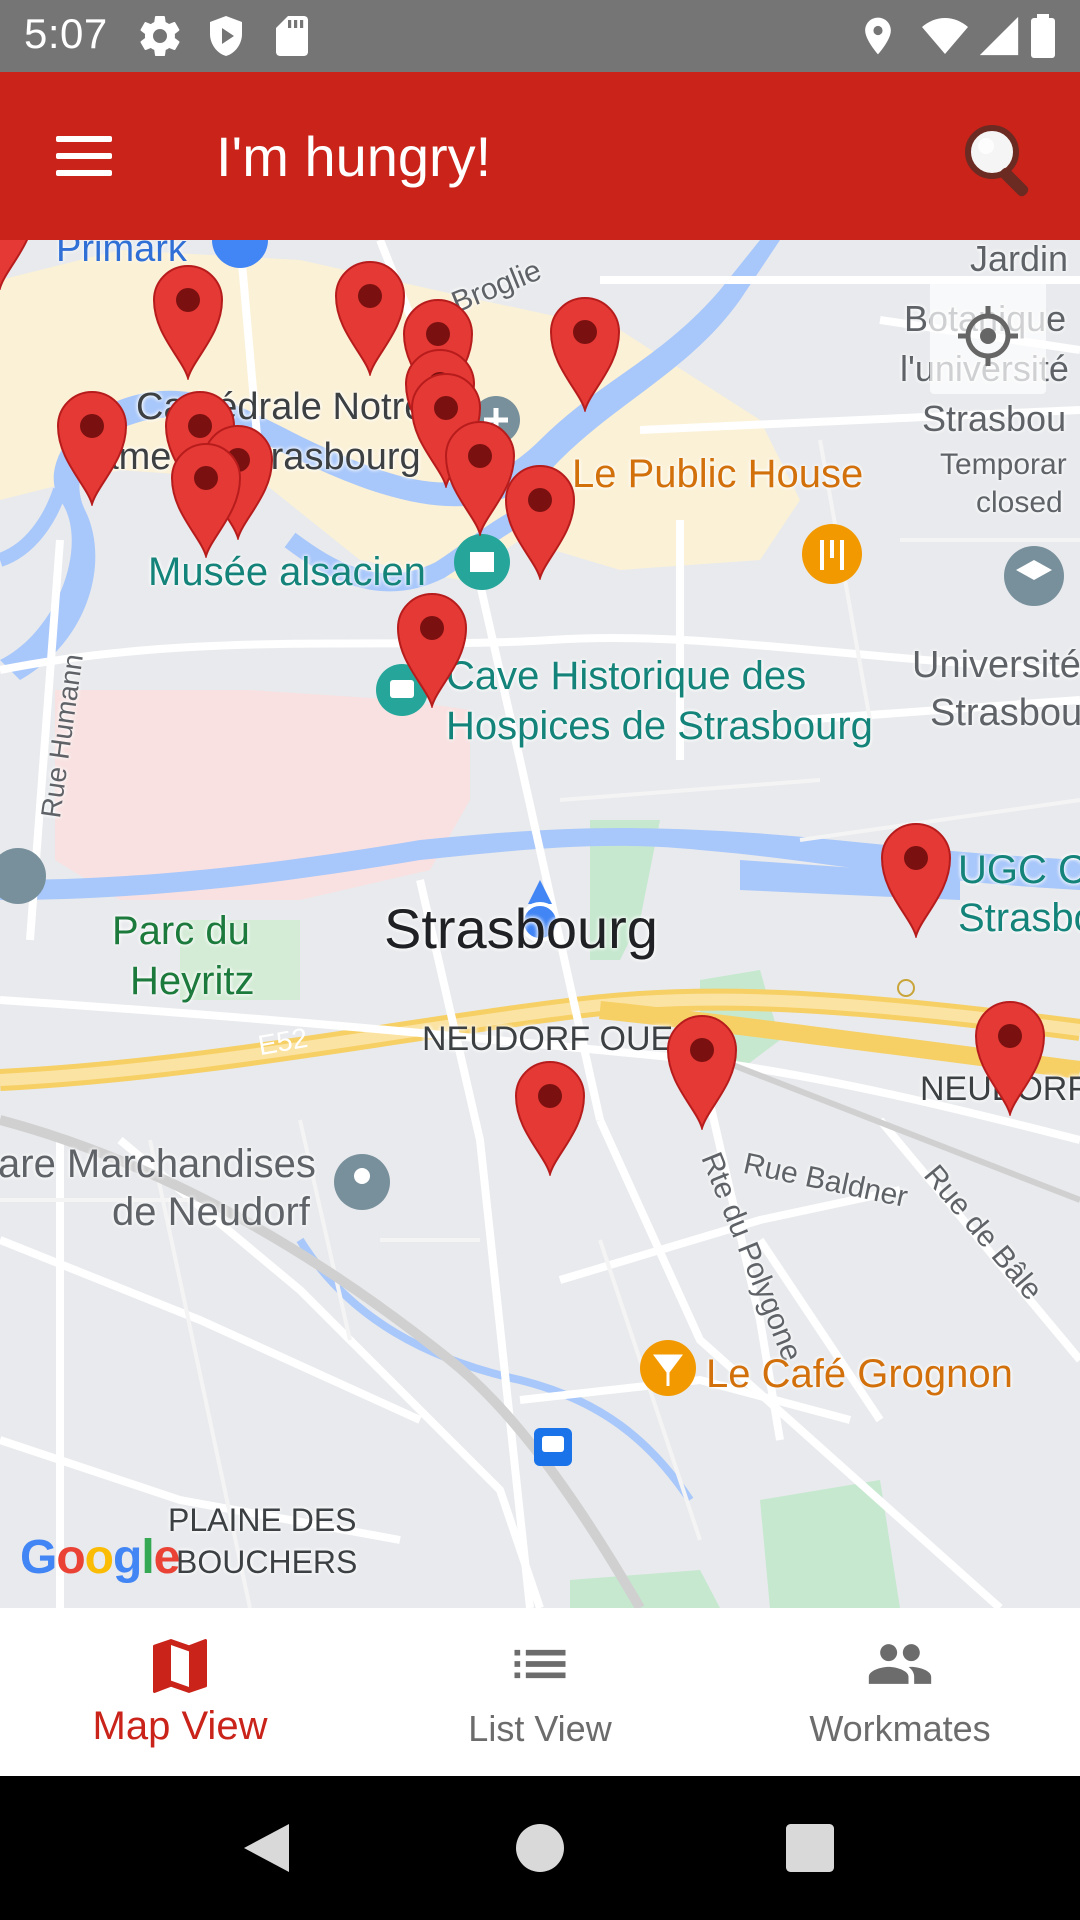  I want to click on crosshair-icon, so click(988, 336).